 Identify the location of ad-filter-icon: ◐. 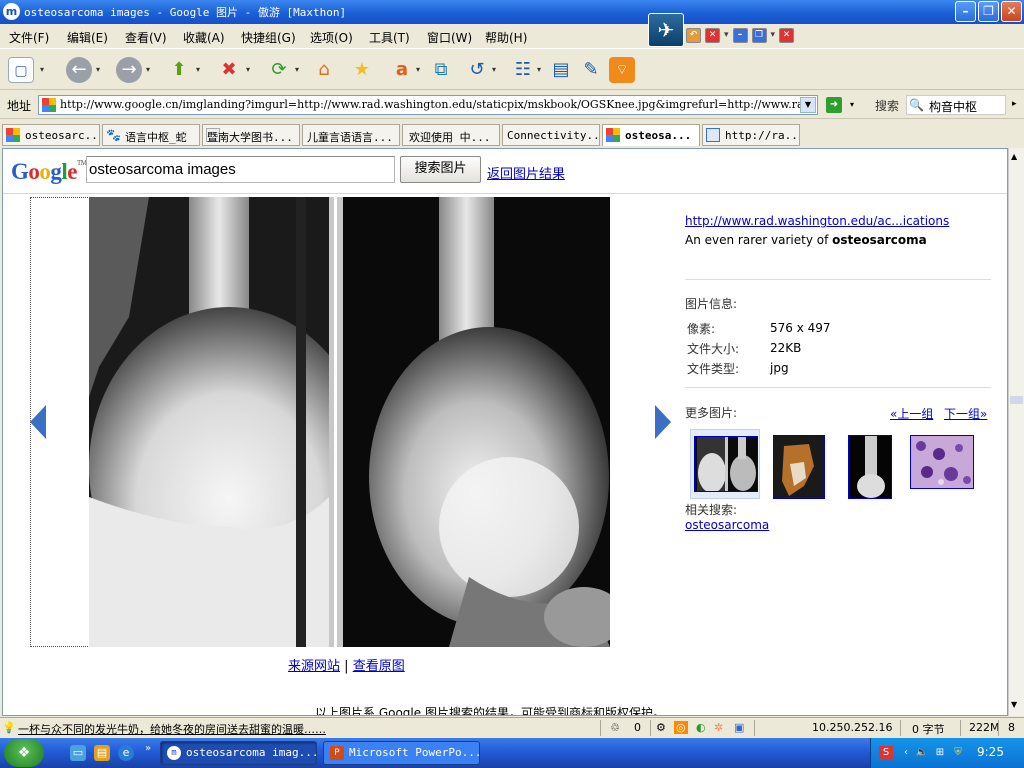
(701, 727).